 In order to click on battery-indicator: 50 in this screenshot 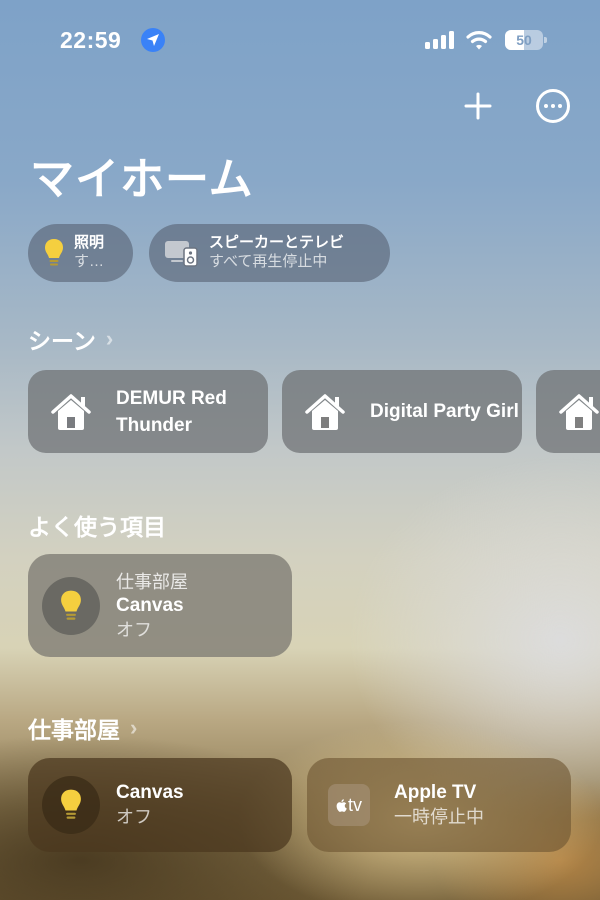, I will do `click(526, 40)`.